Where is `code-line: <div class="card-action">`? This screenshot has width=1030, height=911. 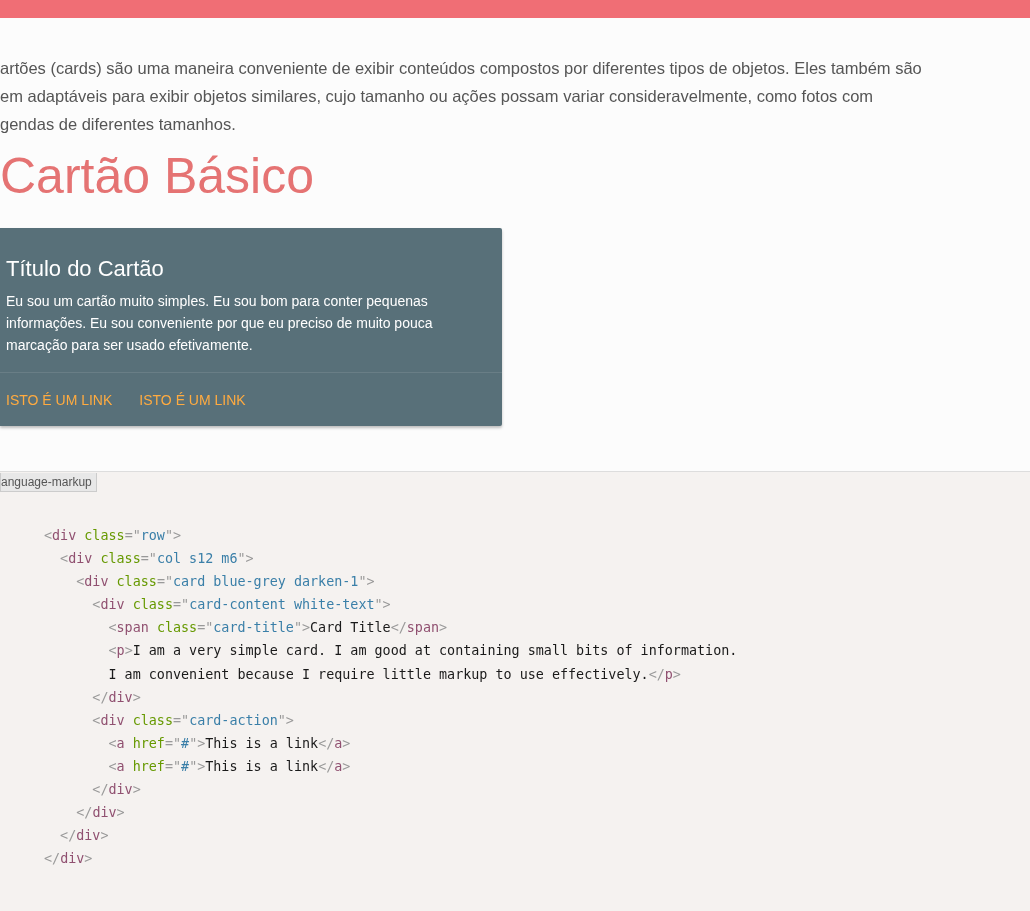
code-line: <div class="card-action"> is located at coordinates (193, 720).